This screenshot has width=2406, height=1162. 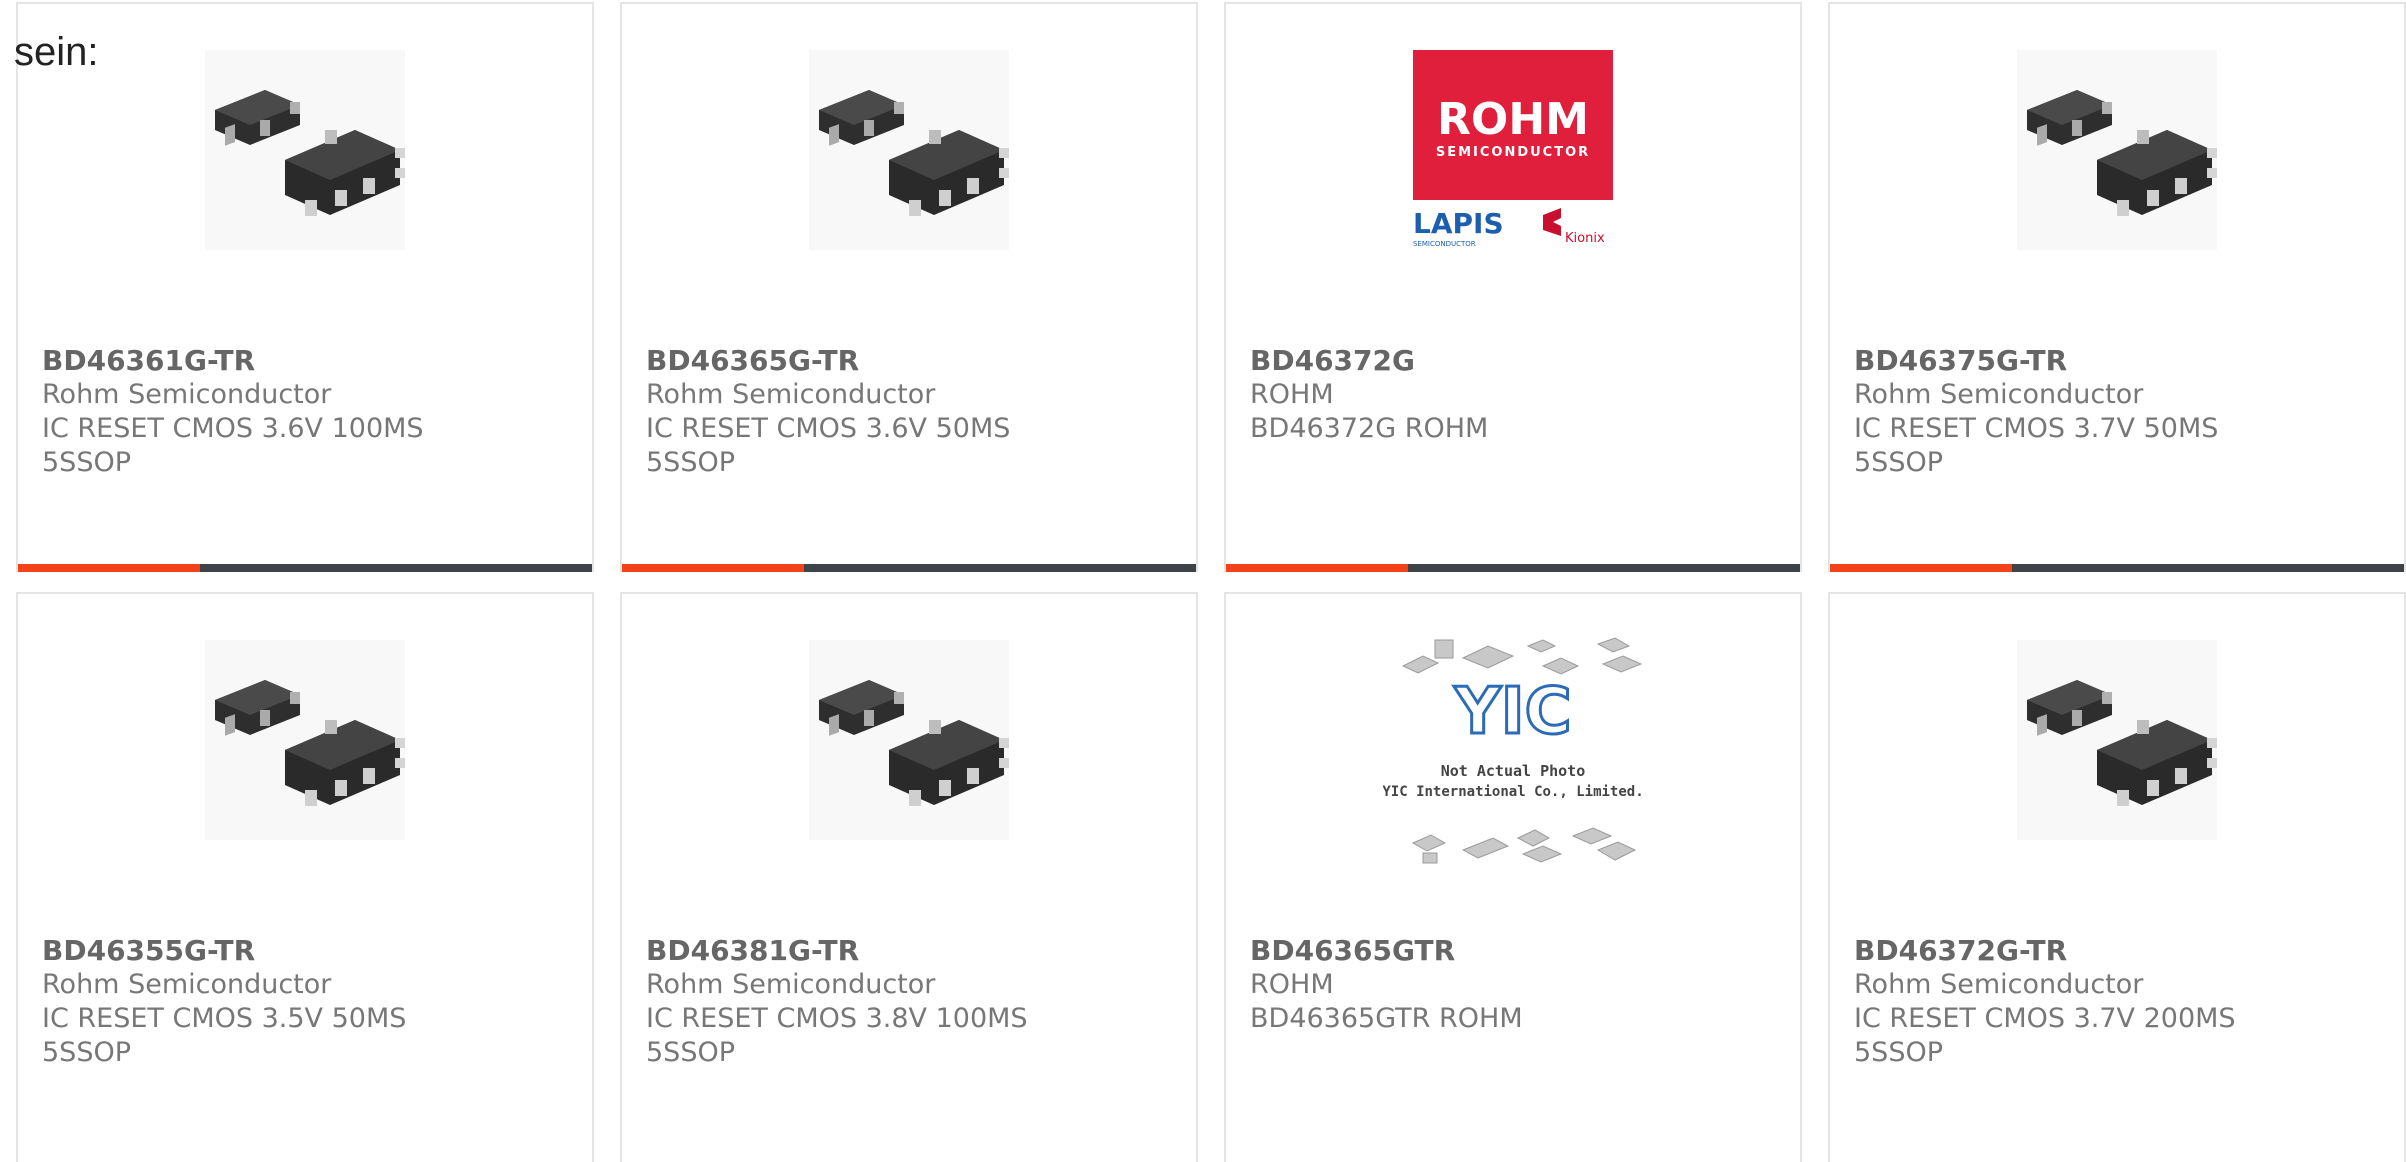 I want to click on kionix-mark-icon, so click(x=1552, y=222).